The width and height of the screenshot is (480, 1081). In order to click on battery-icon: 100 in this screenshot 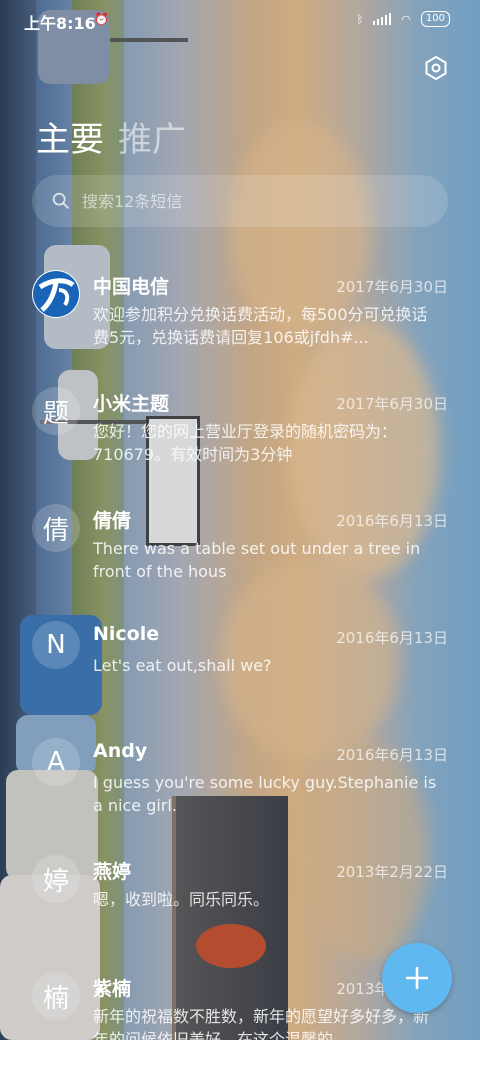, I will do `click(435, 19)`.